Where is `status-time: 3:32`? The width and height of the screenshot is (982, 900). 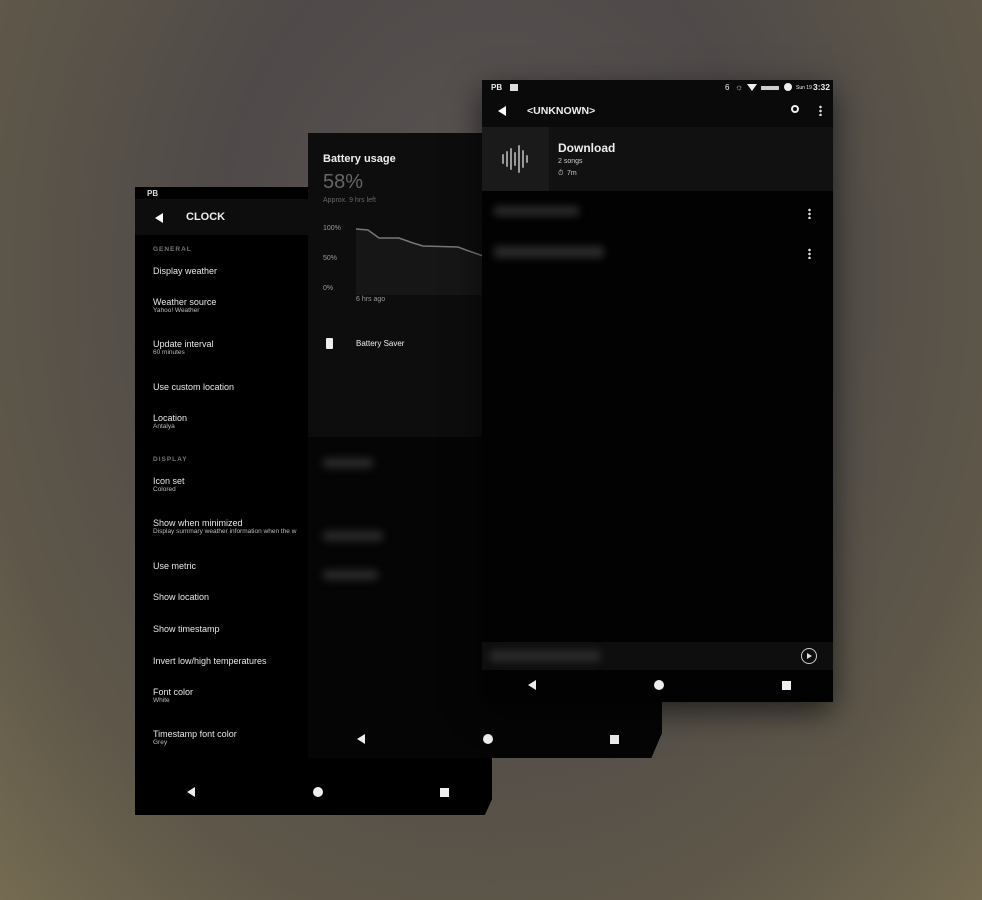 status-time: 3:32 is located at coordinates (822, 87).